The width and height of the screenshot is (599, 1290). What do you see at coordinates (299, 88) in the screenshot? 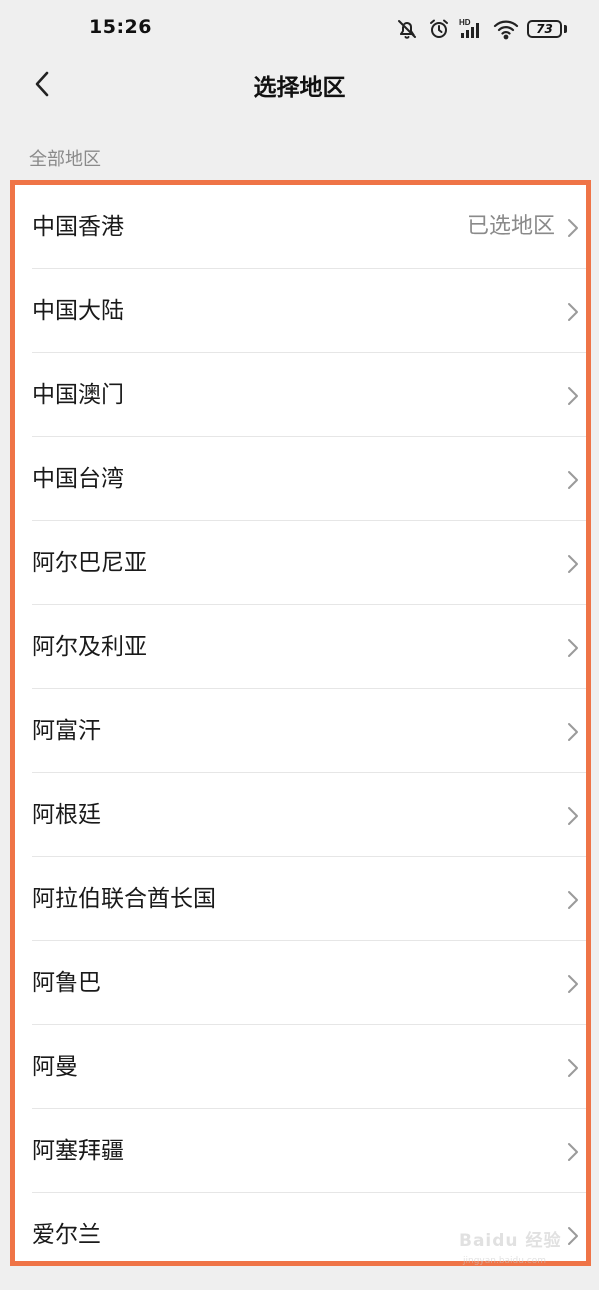
I see `page-title: 选择地区` at bounding box center [299, 88].